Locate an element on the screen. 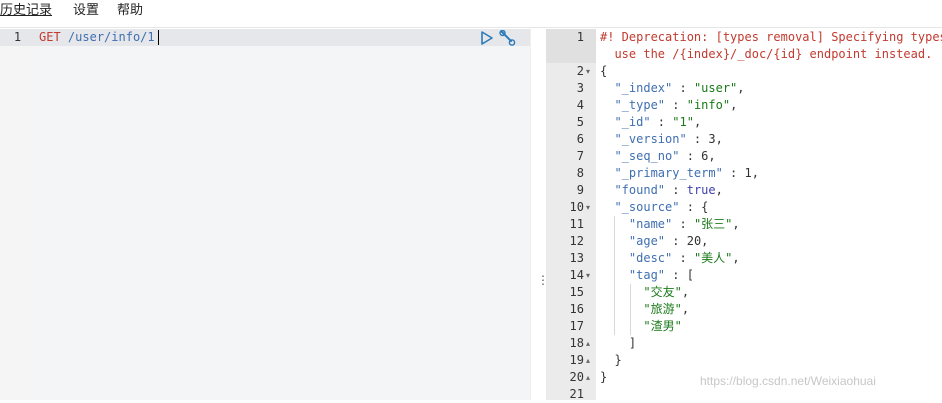 The width and height of the screenshot is (942, 403). request-method: GET is located at coordinates (50, 37).